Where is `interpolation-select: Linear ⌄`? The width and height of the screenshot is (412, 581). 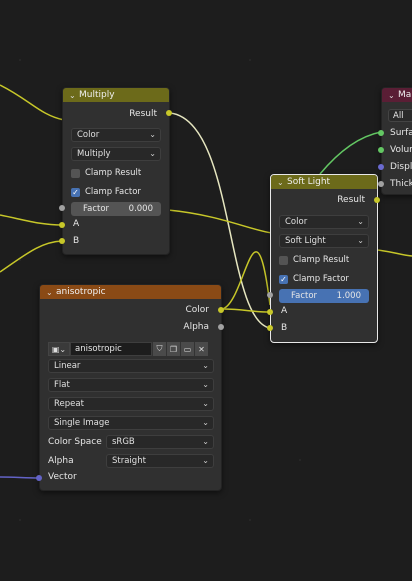 interpolation-select: Linear ⌄ is located at coordinates (131, 366).